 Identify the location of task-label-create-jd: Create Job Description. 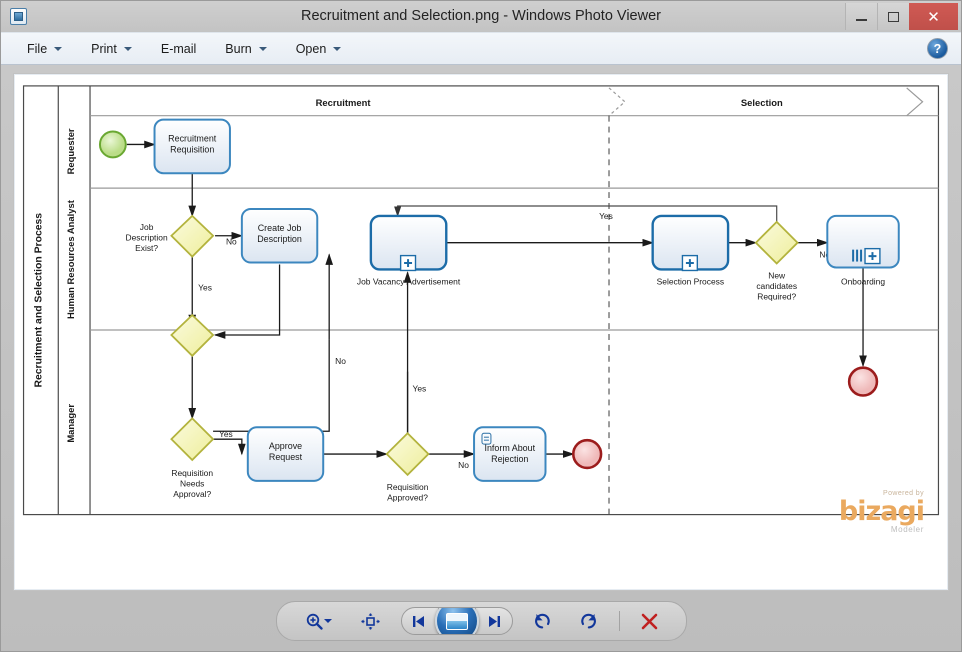
(279, 233).